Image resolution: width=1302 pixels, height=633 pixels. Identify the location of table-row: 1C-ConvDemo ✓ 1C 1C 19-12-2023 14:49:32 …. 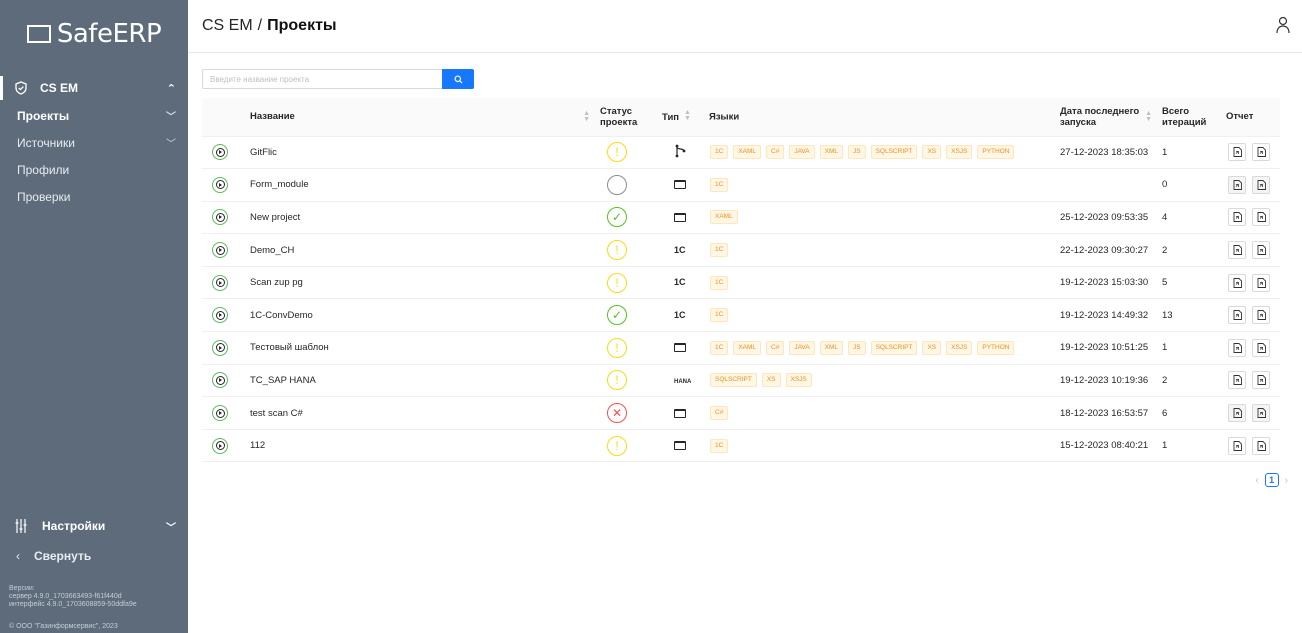
(741, 315).